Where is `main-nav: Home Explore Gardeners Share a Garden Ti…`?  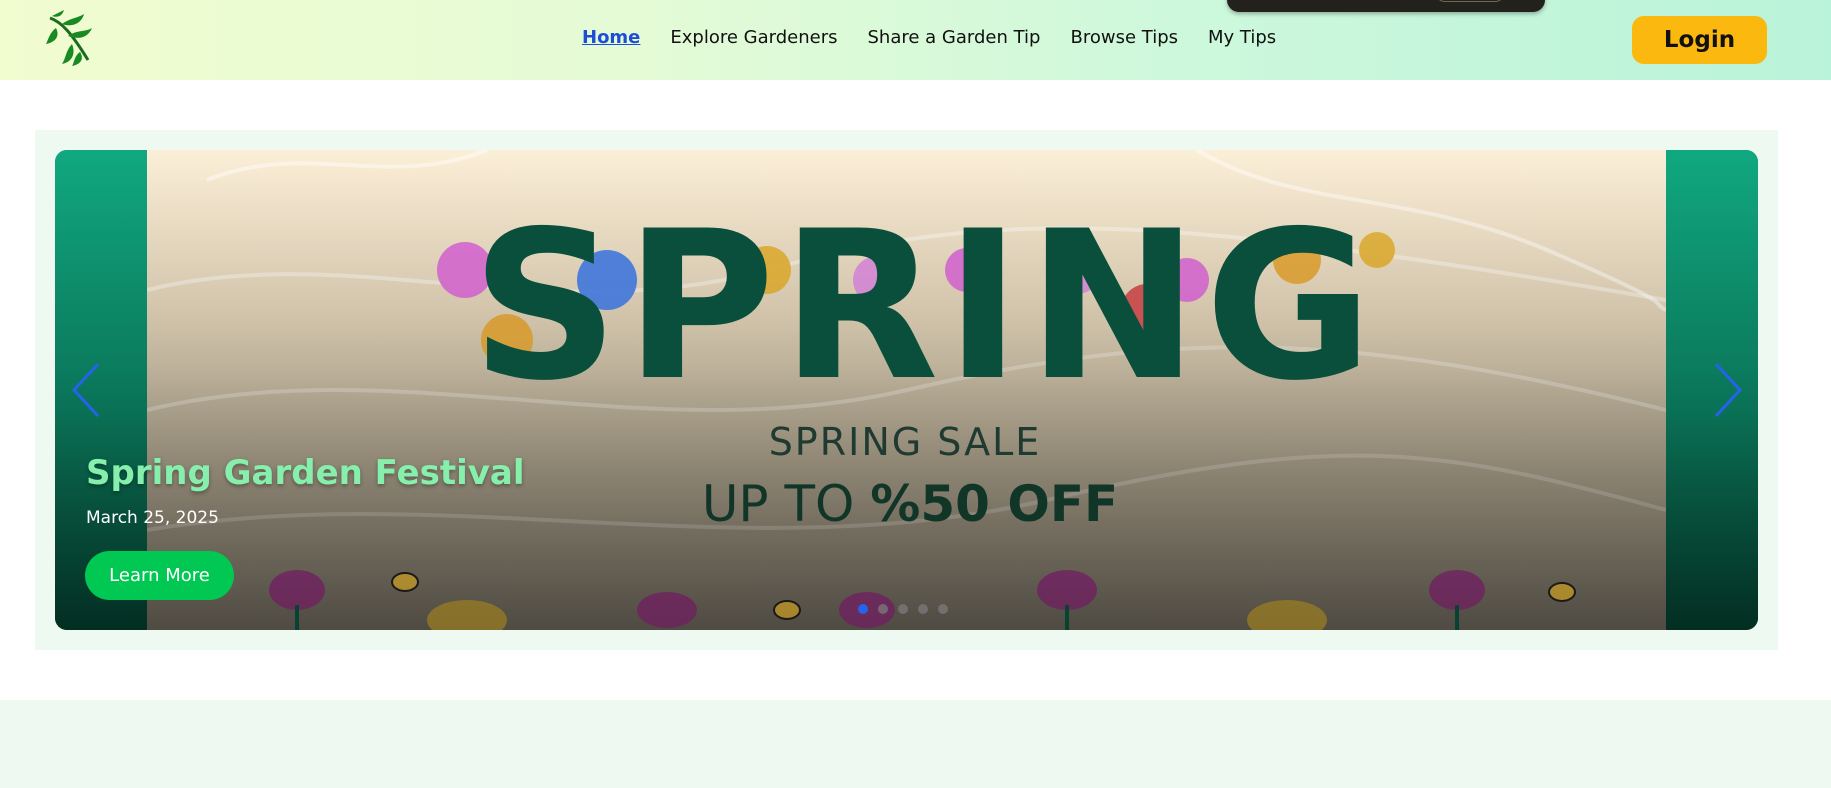
main-nav: Home Explore Gardeners Share a Garden Ti… is located at coordinates (929, 37).